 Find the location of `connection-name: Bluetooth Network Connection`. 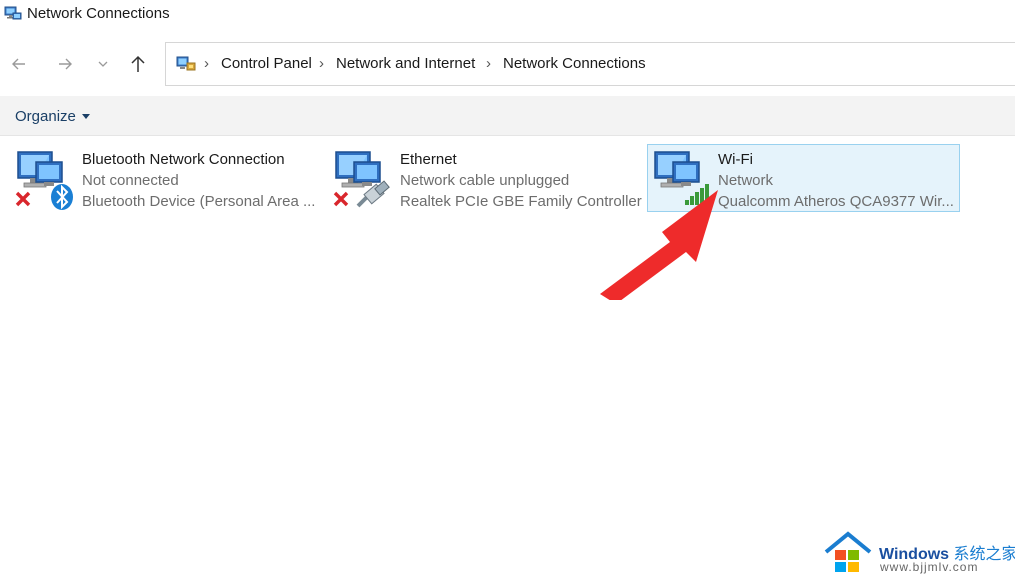

connection-name: Bluetooth Network Connection is located at coordinates (183, 159).